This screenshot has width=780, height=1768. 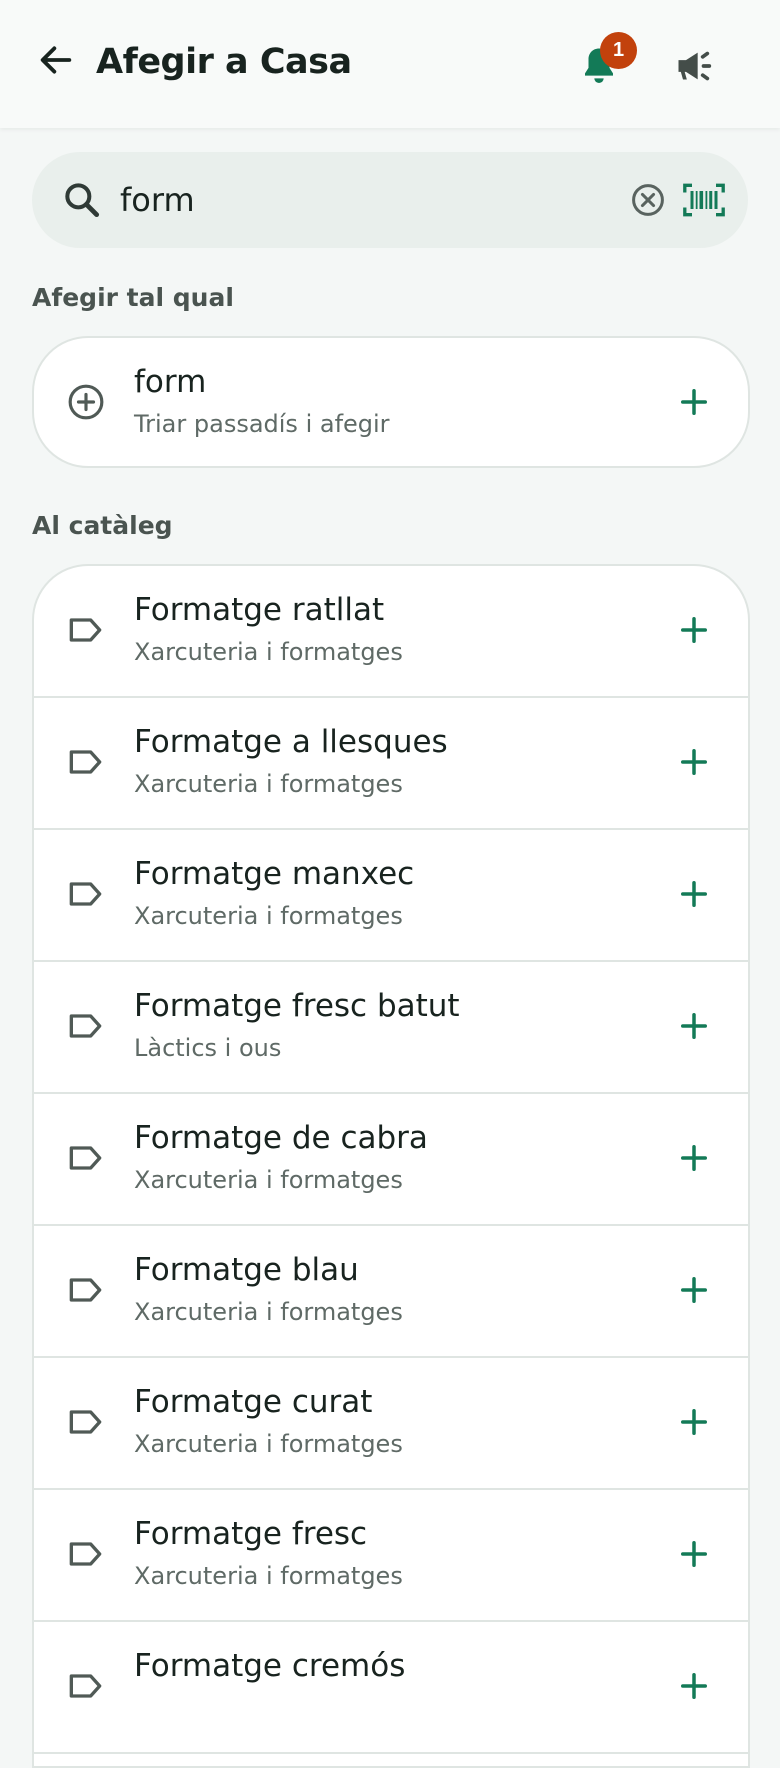 What do you see at coordinates (391, 1028) in the screenshot?
I see `list-item: Formatge fresc batut Làctics i ous` at bounding box center [391, 1028].